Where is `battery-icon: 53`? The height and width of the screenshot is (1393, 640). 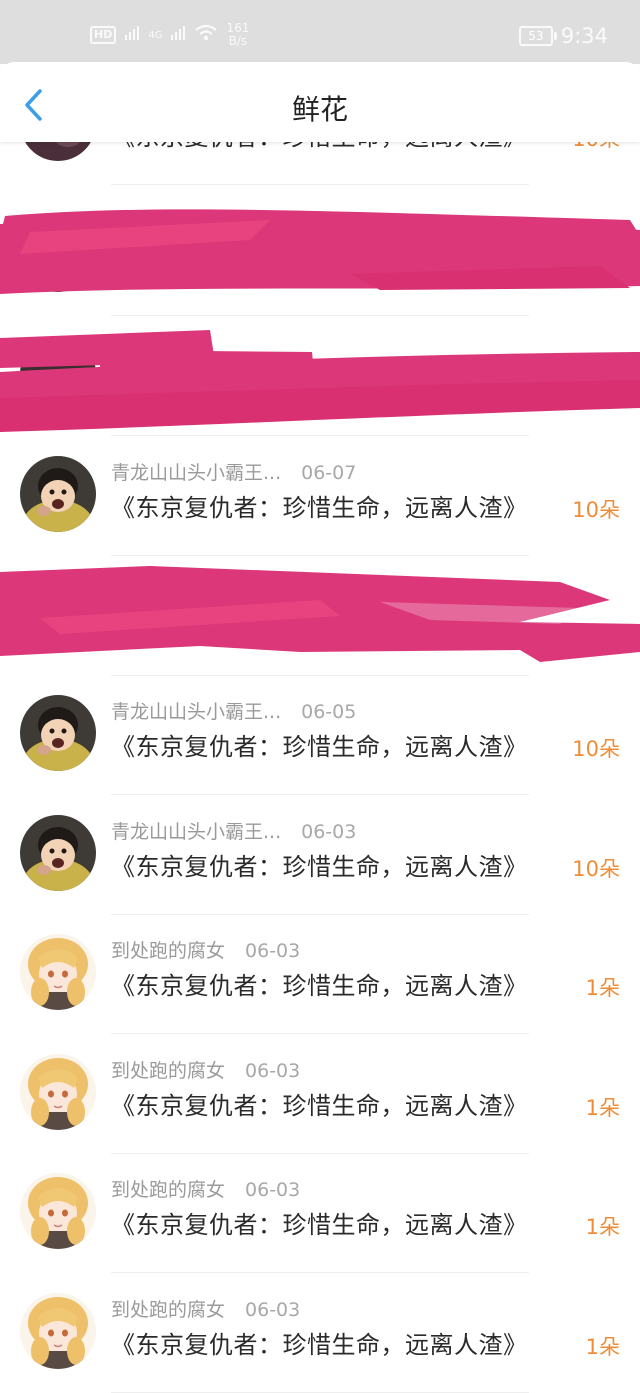 battery-icon: 53 is located at coordinates (537, 36).